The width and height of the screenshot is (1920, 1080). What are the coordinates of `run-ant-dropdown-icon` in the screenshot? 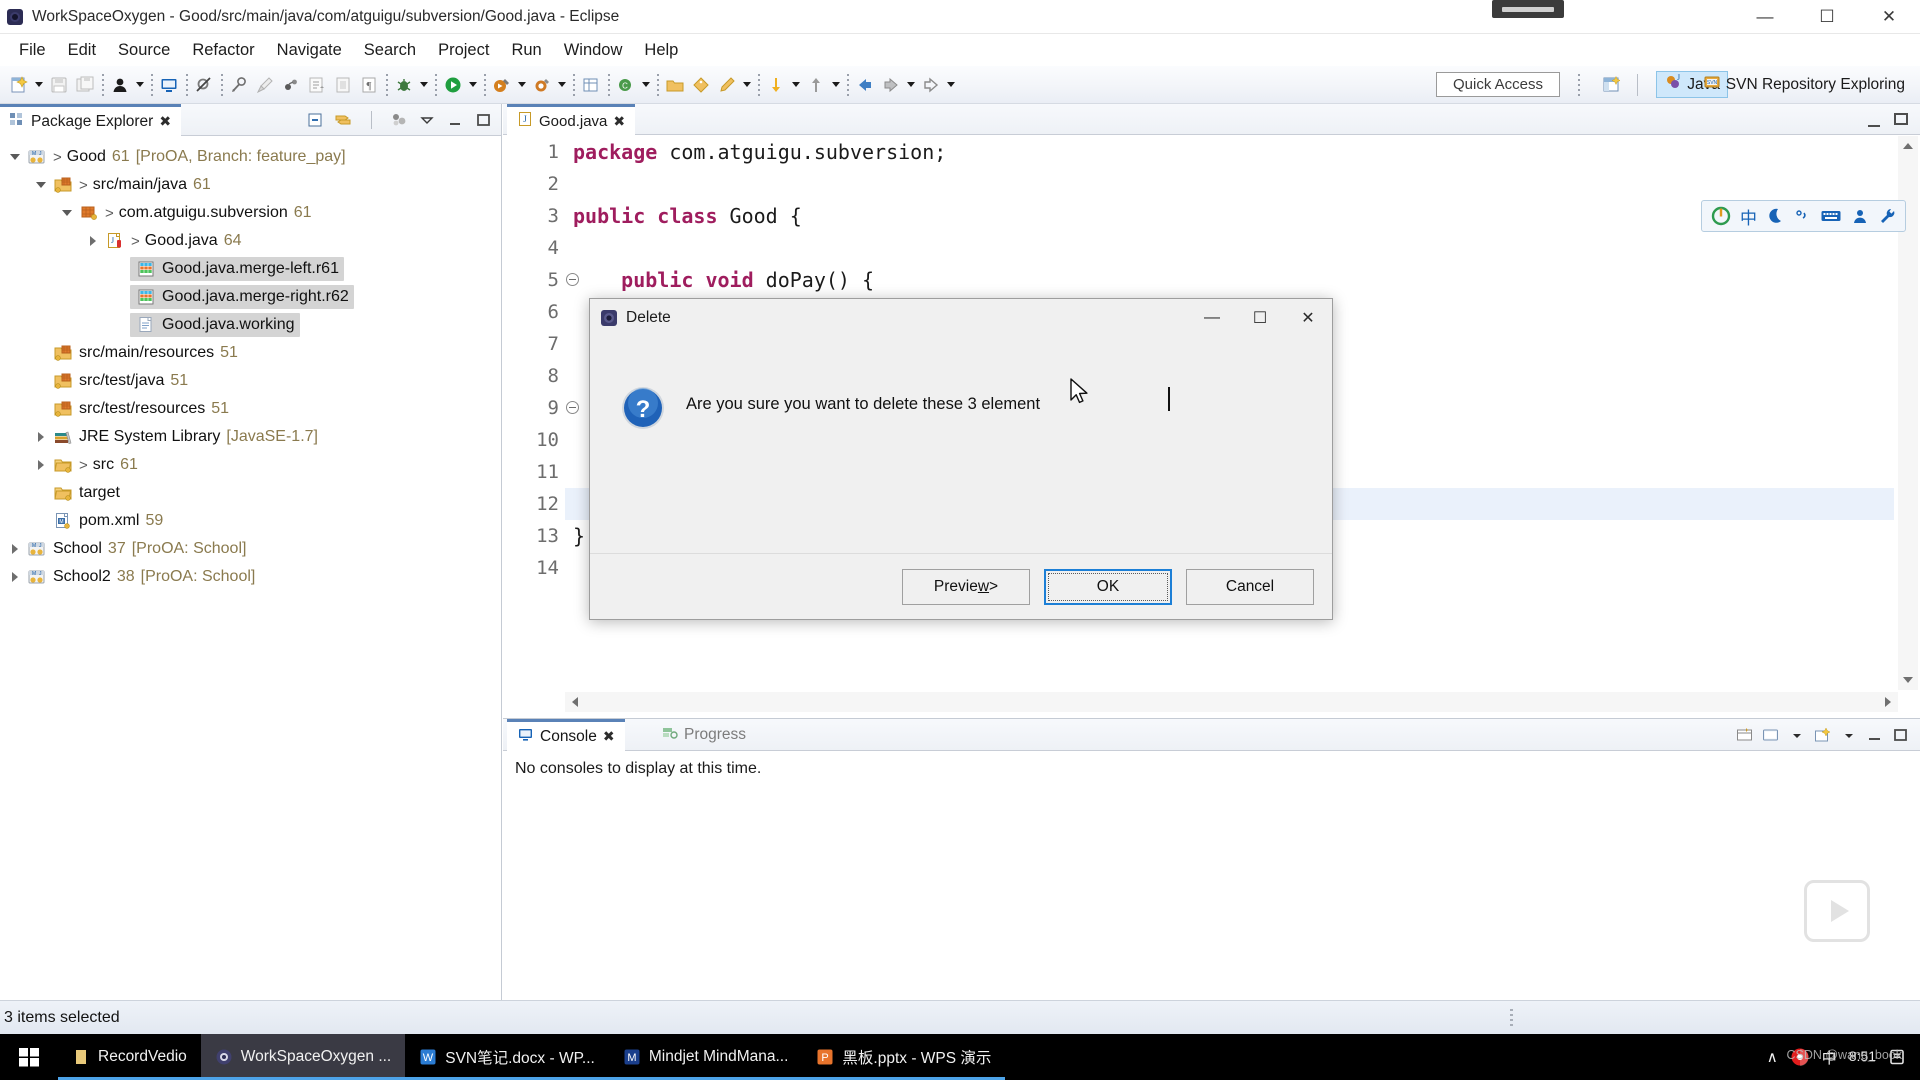 It's located at (562, 85).